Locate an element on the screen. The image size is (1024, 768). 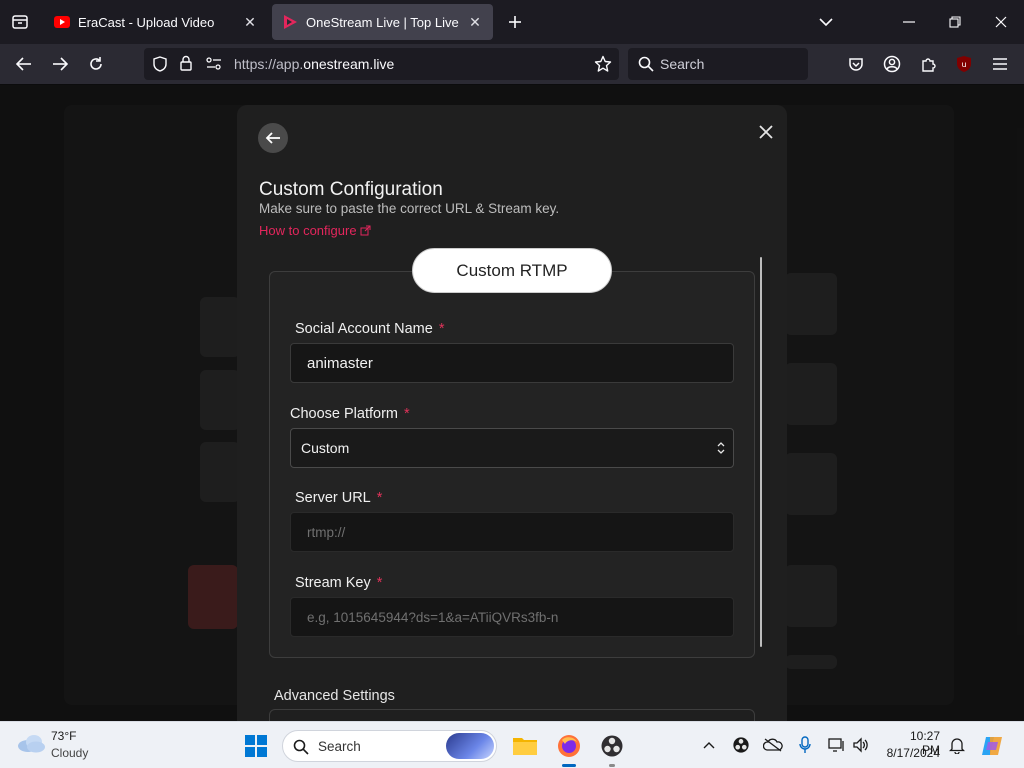
arrow-right-icon is located at coordinates (60, 64).